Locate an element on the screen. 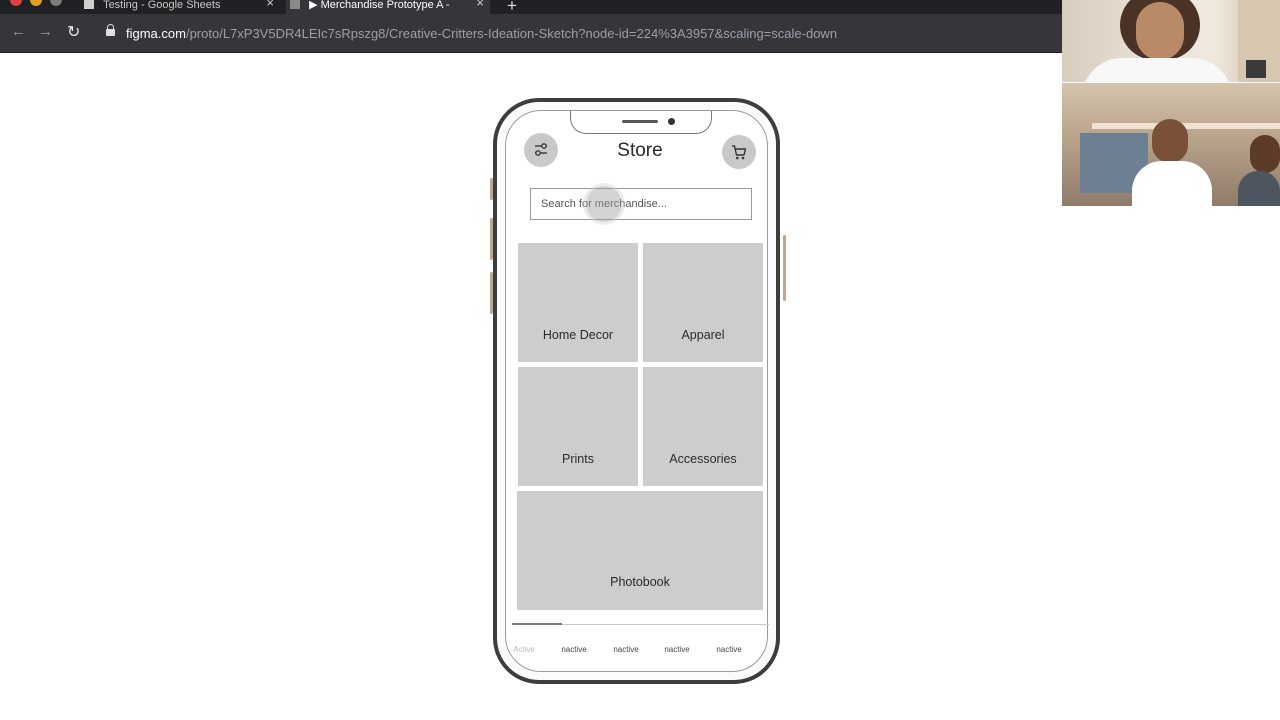  tab-bar-active-indicator is located at coordinates (537, 624).